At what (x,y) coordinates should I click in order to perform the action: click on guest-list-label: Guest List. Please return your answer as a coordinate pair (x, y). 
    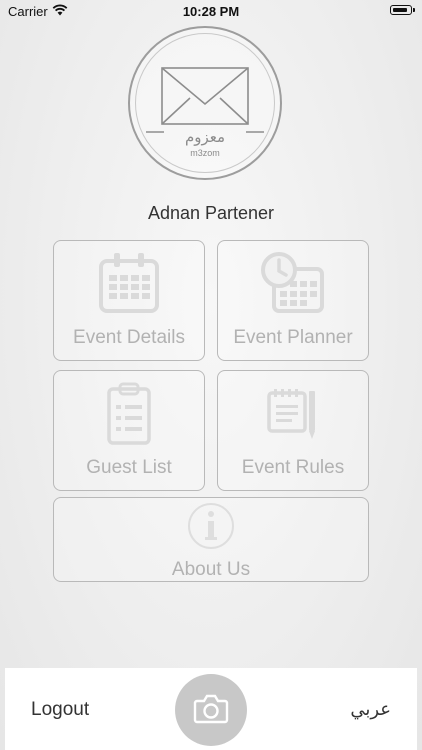
    Looking at the image, I should click on (129, 467).